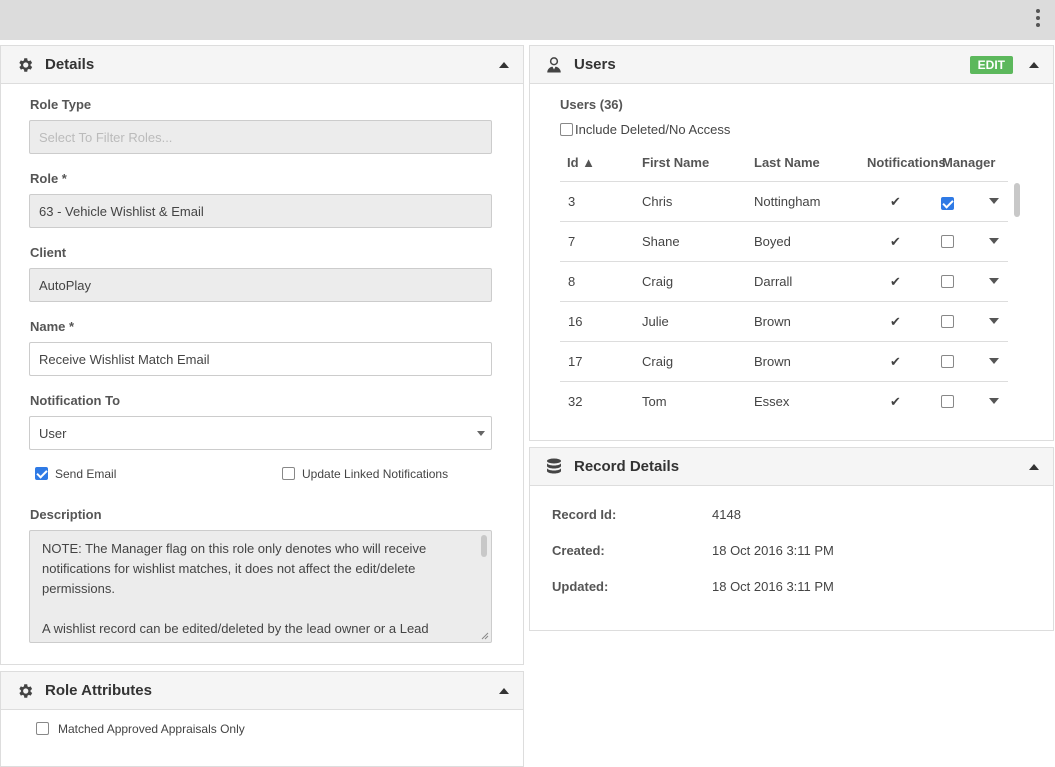 The image size is (1055, 767). What do you see at coordinates (48, 178) in the screenshot?
I see `role-label: Role *` at bounding box center [48, 178].